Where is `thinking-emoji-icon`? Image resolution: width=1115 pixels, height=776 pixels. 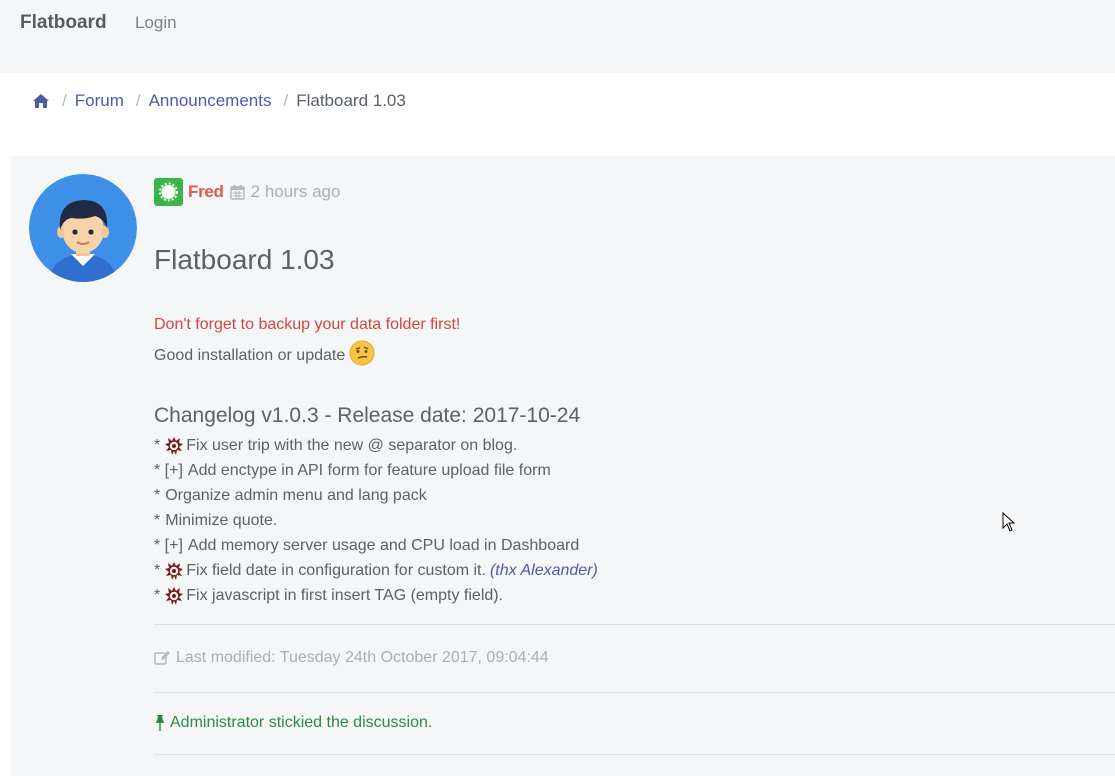
thinking-emoji-icon is located at coordinates (362, 353).